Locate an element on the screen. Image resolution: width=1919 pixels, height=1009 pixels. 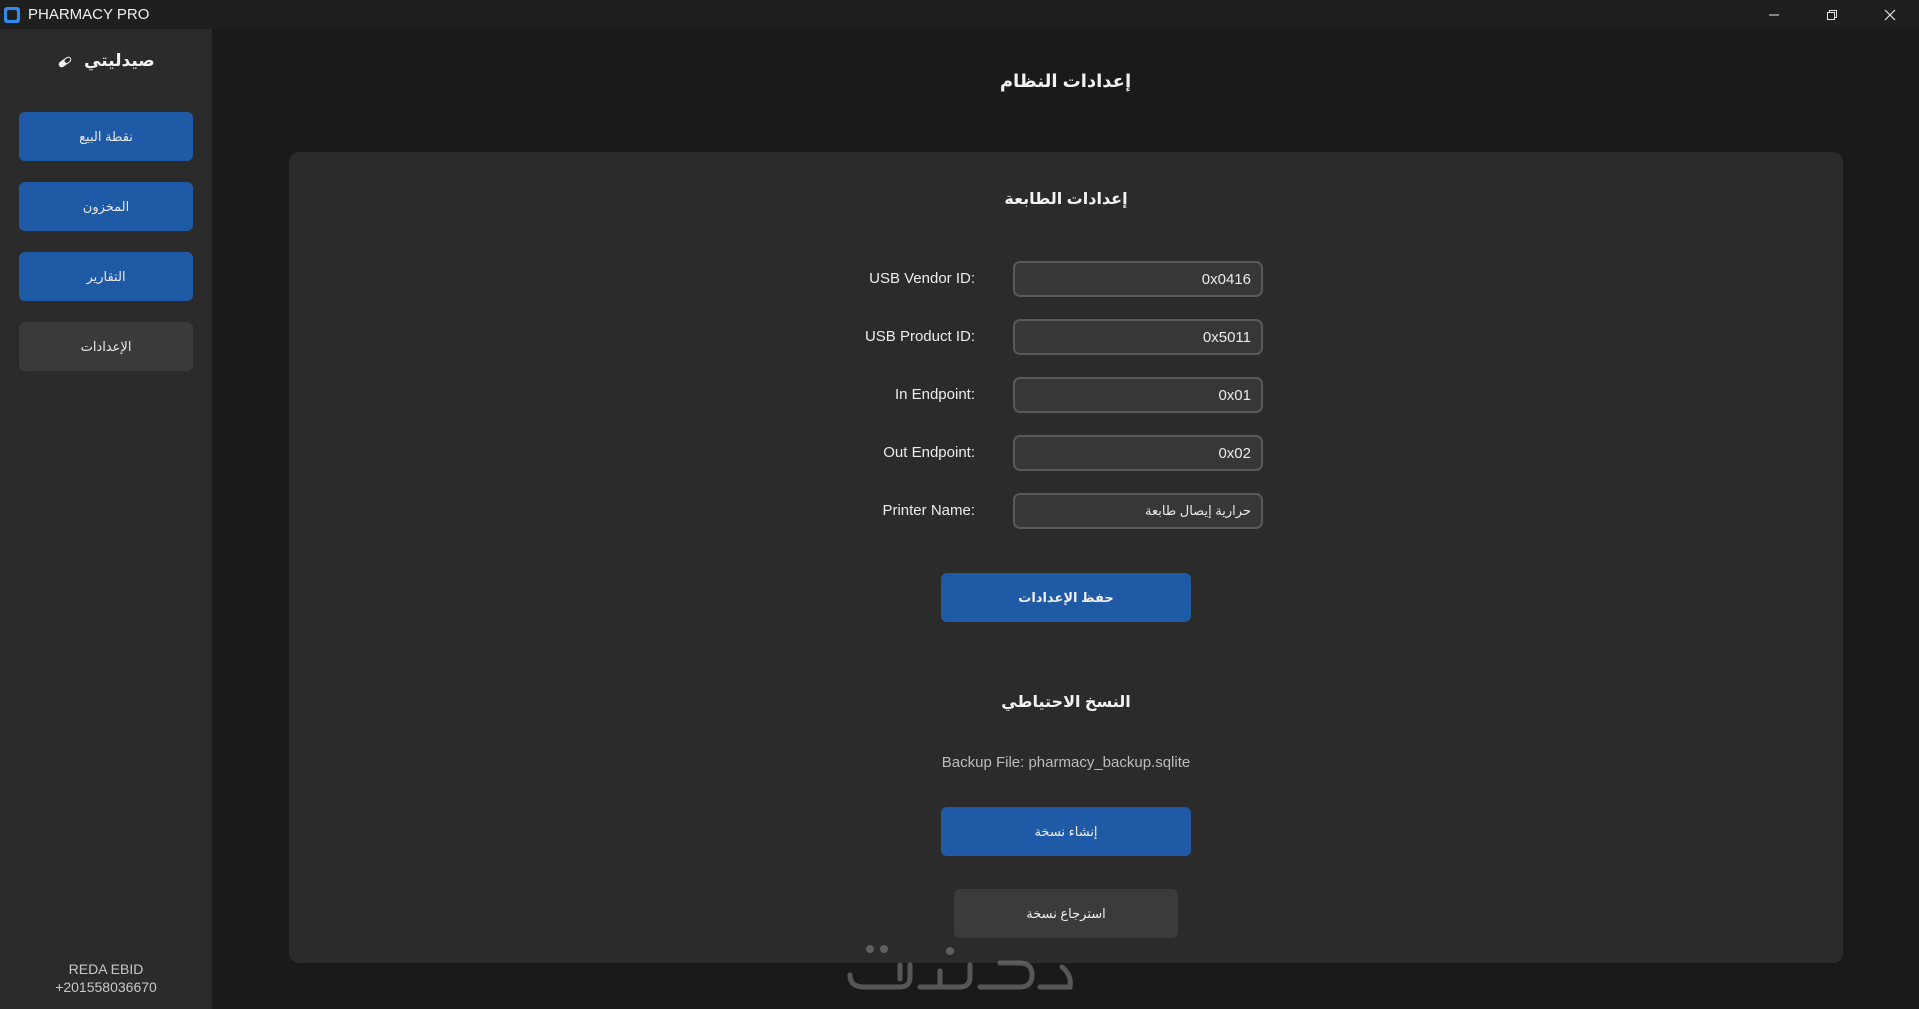
restore-backup-label: استرجاع نسخة is located at coordinates (1066, 913).